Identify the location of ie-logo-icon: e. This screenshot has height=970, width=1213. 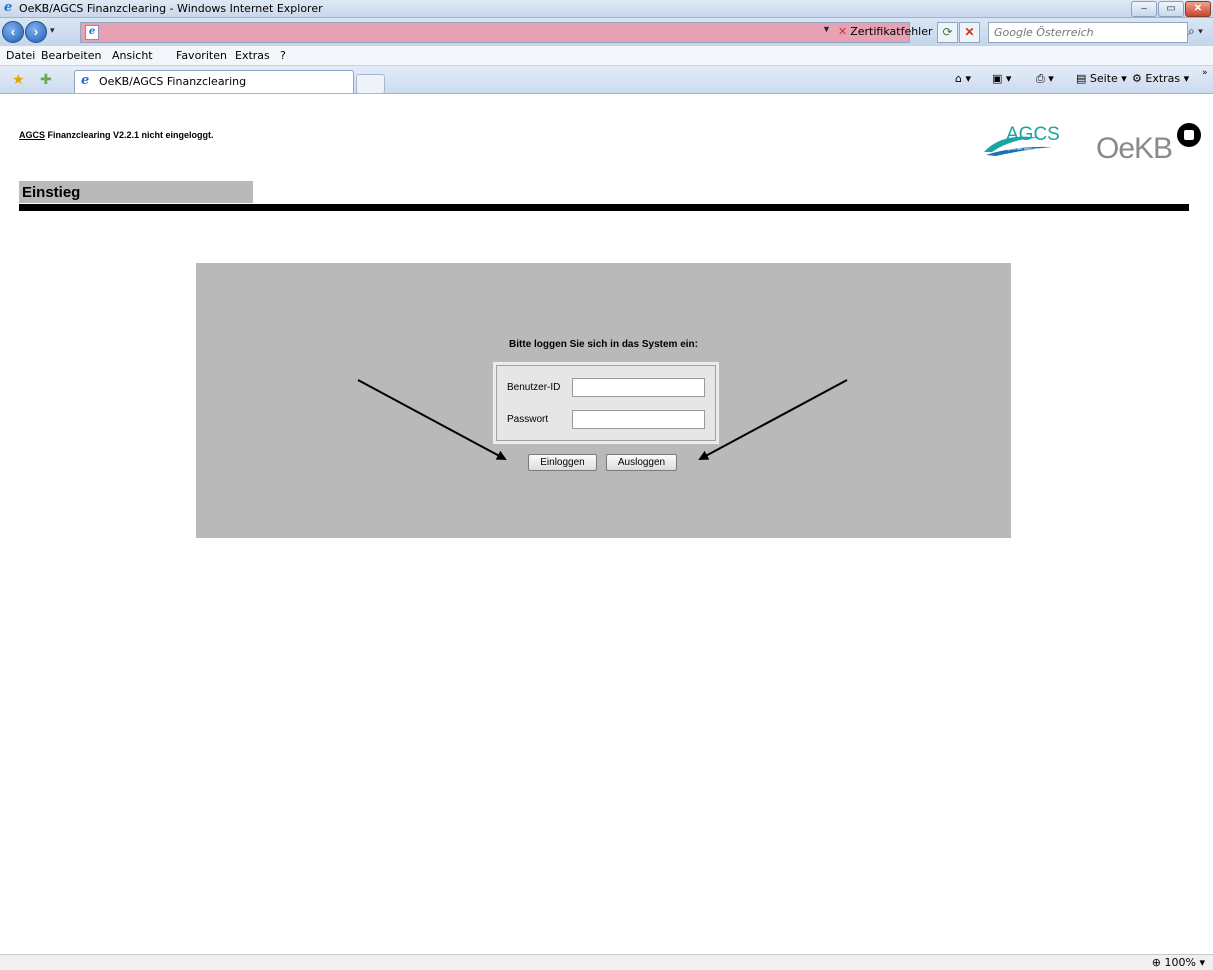
(8, 7).